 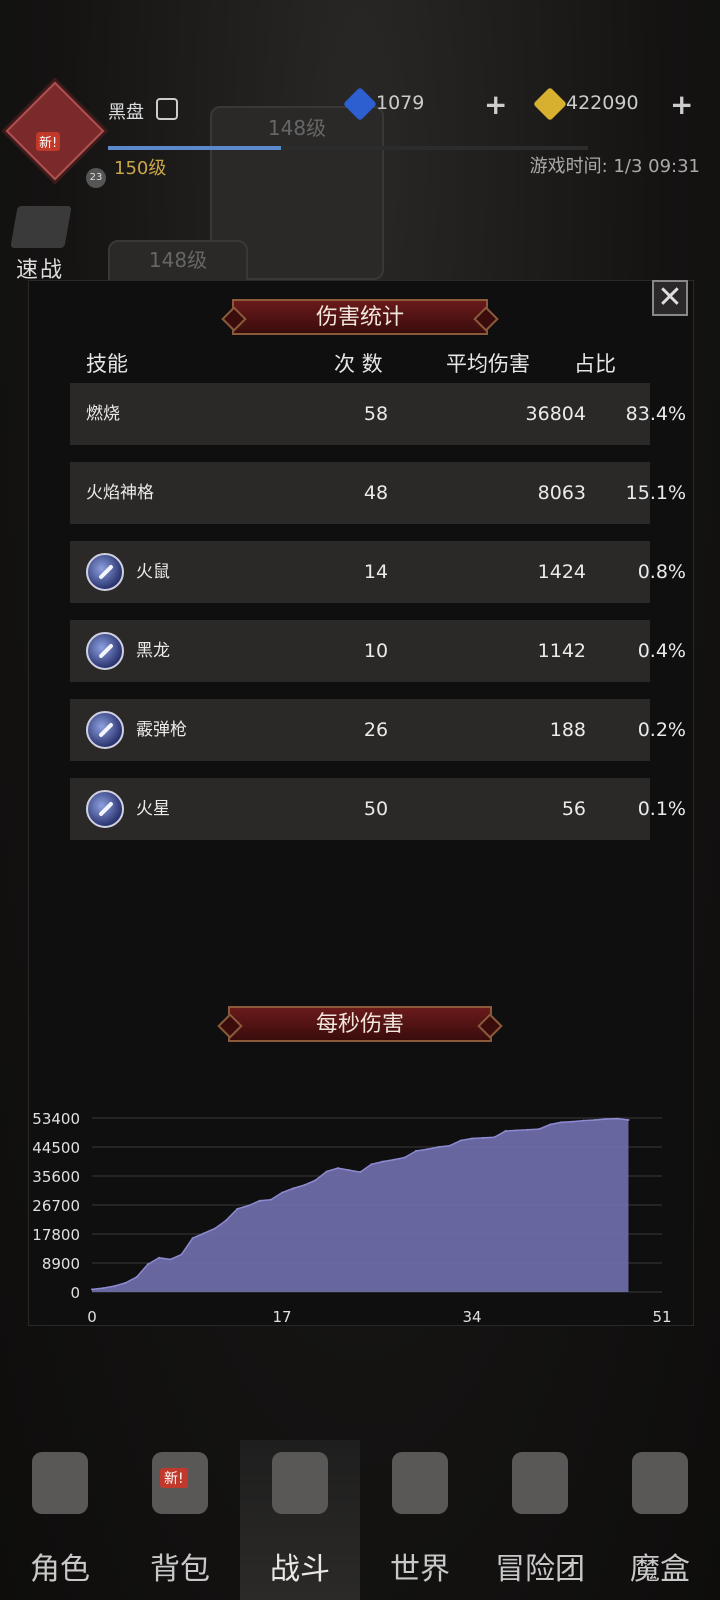 What do you see at coordinates (681, 104) in the screenshot?
I see `add-gold-icon: +` at bounding box center [681, 104].